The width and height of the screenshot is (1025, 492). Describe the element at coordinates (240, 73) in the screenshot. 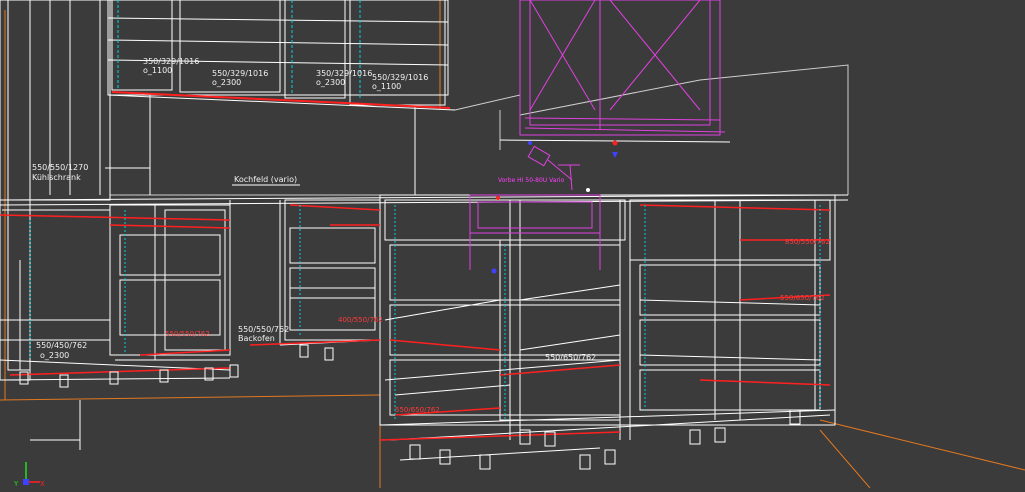

I see `label-wall-cab-2: 550/329/1016` at that location.